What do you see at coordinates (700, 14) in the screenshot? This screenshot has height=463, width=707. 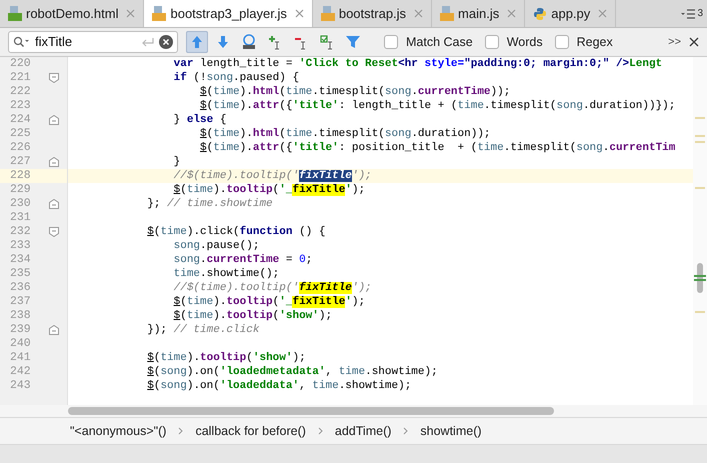 I see `tab-count: 3` at bounding box center [700, 14].